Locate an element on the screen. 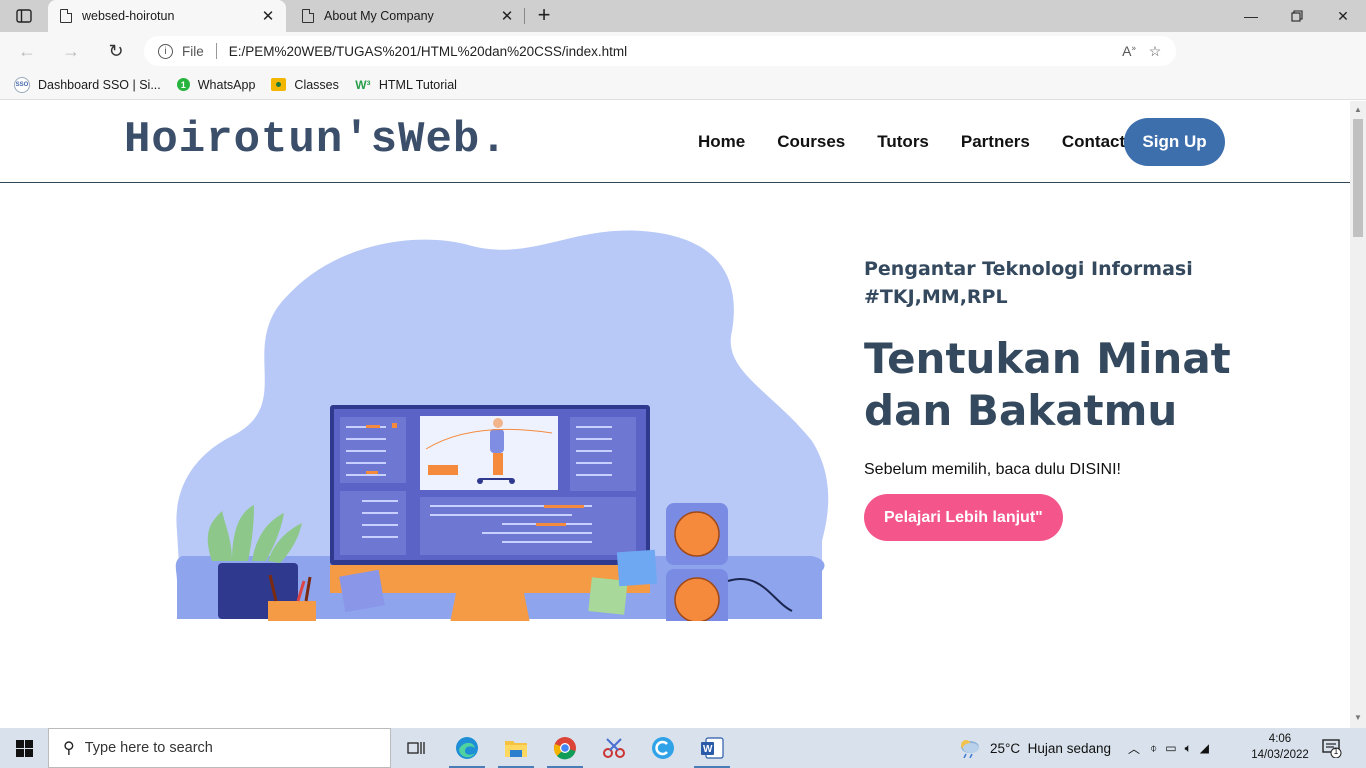  taskbar-edge is located at coordinates (467, 750).